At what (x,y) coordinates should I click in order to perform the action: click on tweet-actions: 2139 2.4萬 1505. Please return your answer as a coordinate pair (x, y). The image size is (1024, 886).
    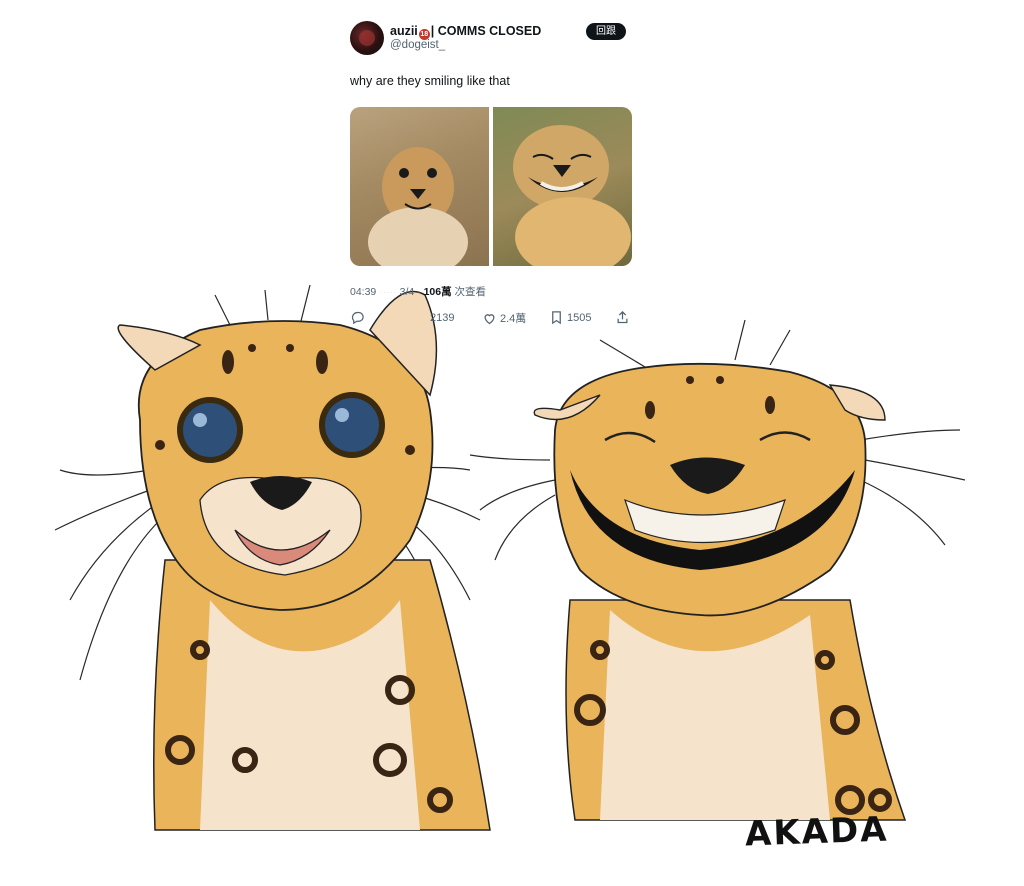
    Looking at the image, I should click on (492, 319).